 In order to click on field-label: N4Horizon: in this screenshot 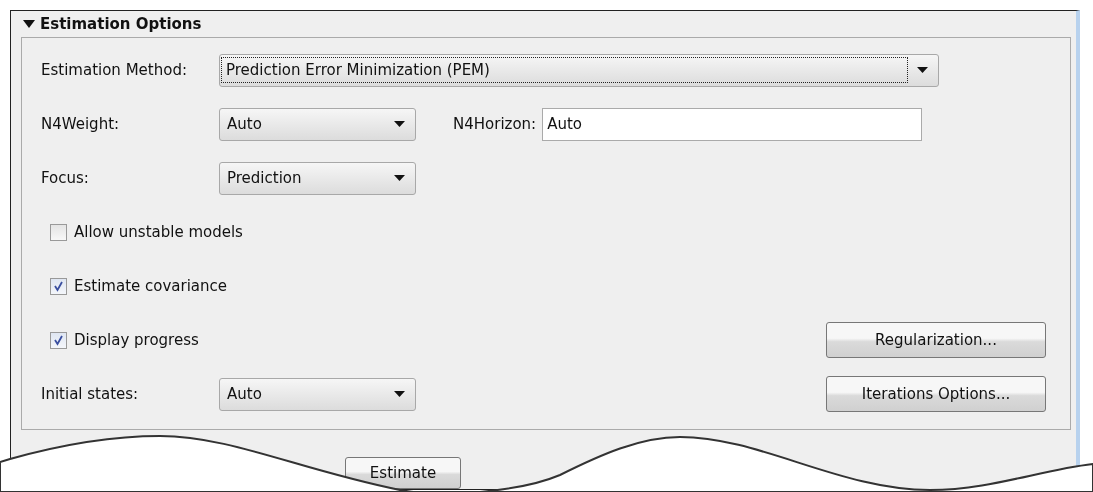, I will do `click(495, 124)`.